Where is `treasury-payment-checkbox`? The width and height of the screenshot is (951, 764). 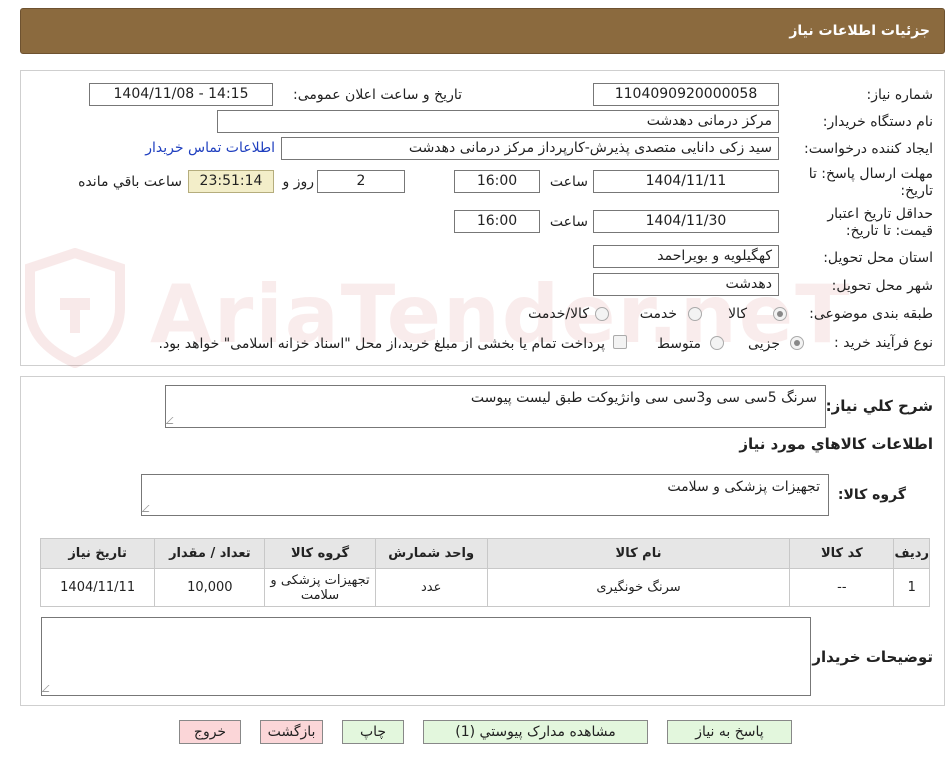 treasury-payment-checkbox is located at coordinates (620, 342).